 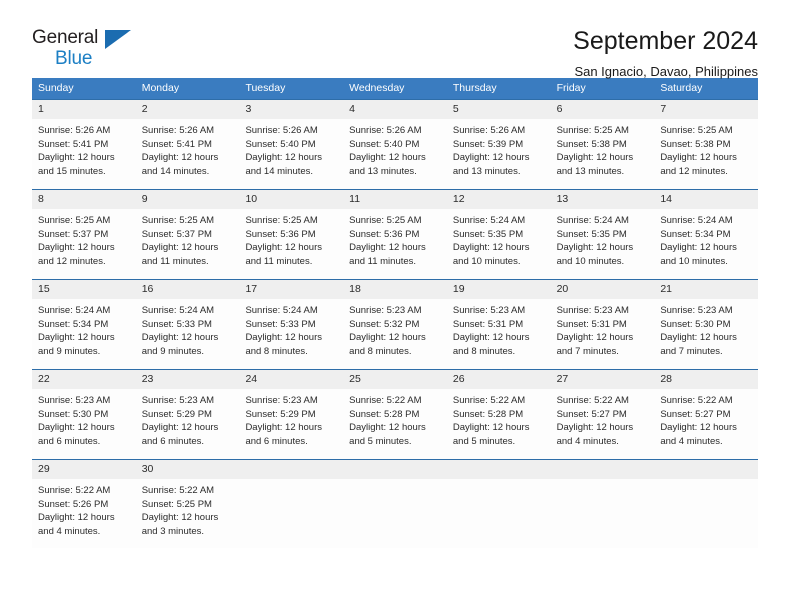 What do you see at coordinates (276, 441) in the screenshot?
I see `daylight-text-cont: and 6 minutes.` at bounding box center [276, 441].